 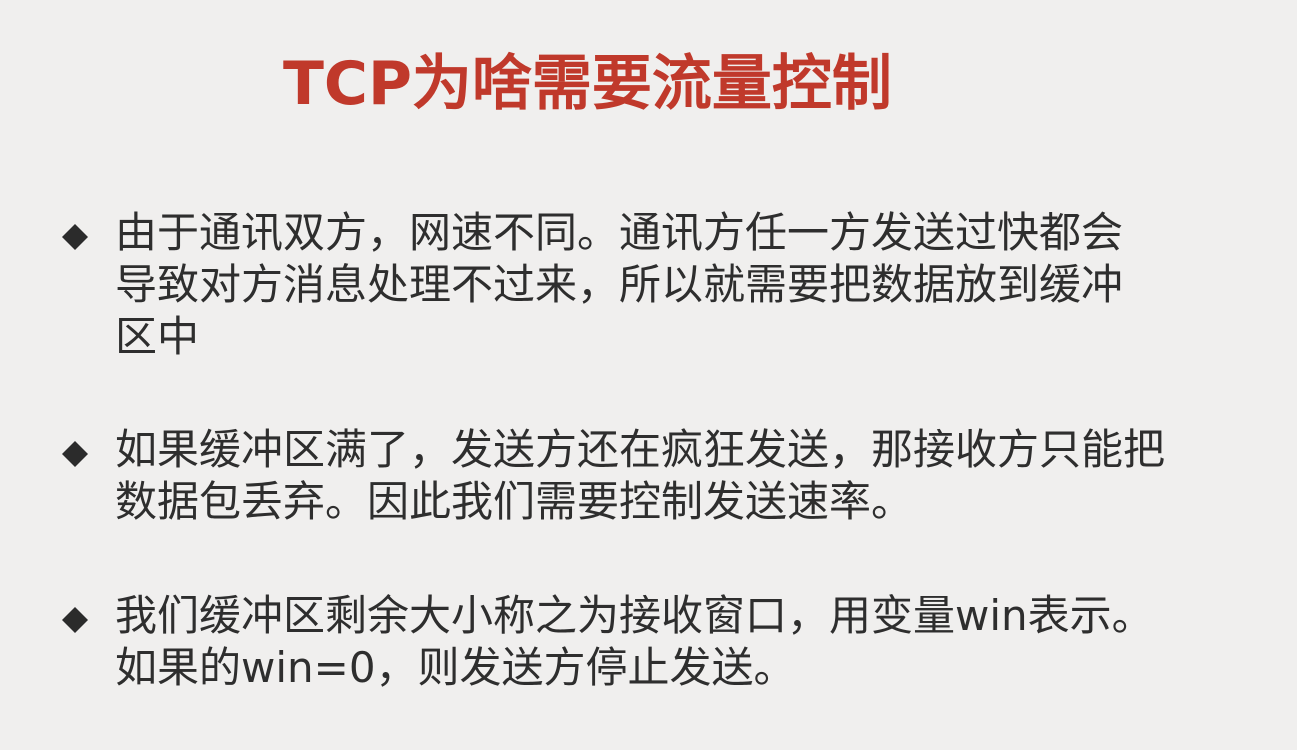 What do you see at coordinates (619, 232) in the screenshot?
I see `bullet-line: 由于通讯双方，网速不同。通讯方任一方发送过快都会` at bounding box center [619, 232].